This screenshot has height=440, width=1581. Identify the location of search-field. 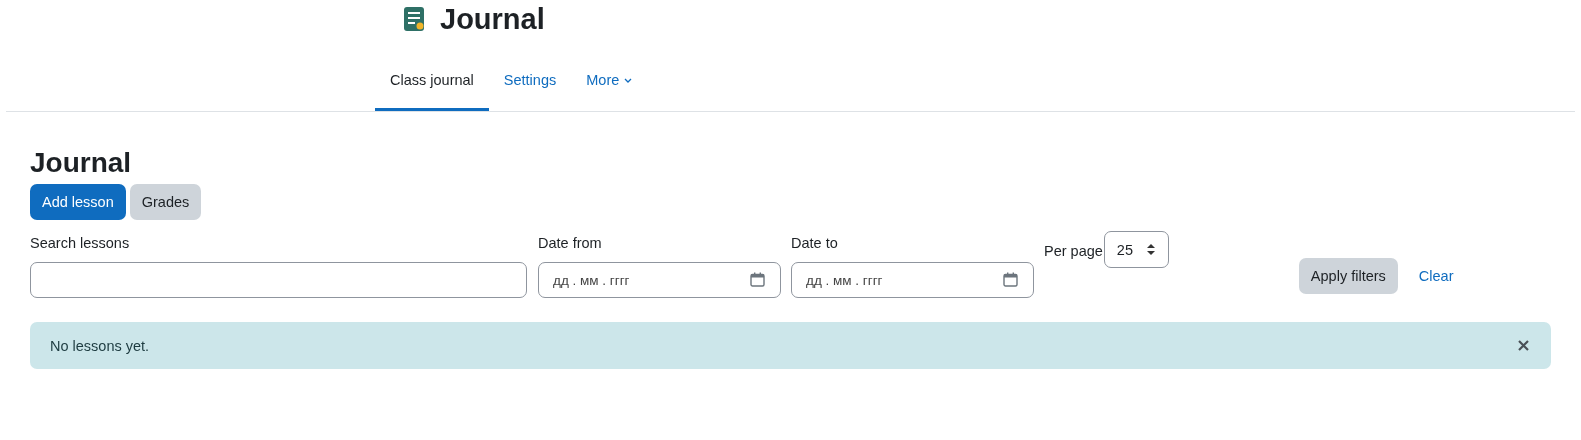
(278, 280).